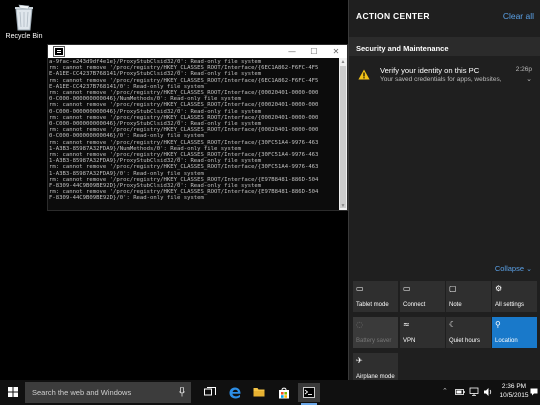 Image resolution: width=540 pixels, height=405 pixels. Describe the element at coordinates (82, 392) in the screenshot. I see `search-placeholder: Search the web and Windows` at that location.